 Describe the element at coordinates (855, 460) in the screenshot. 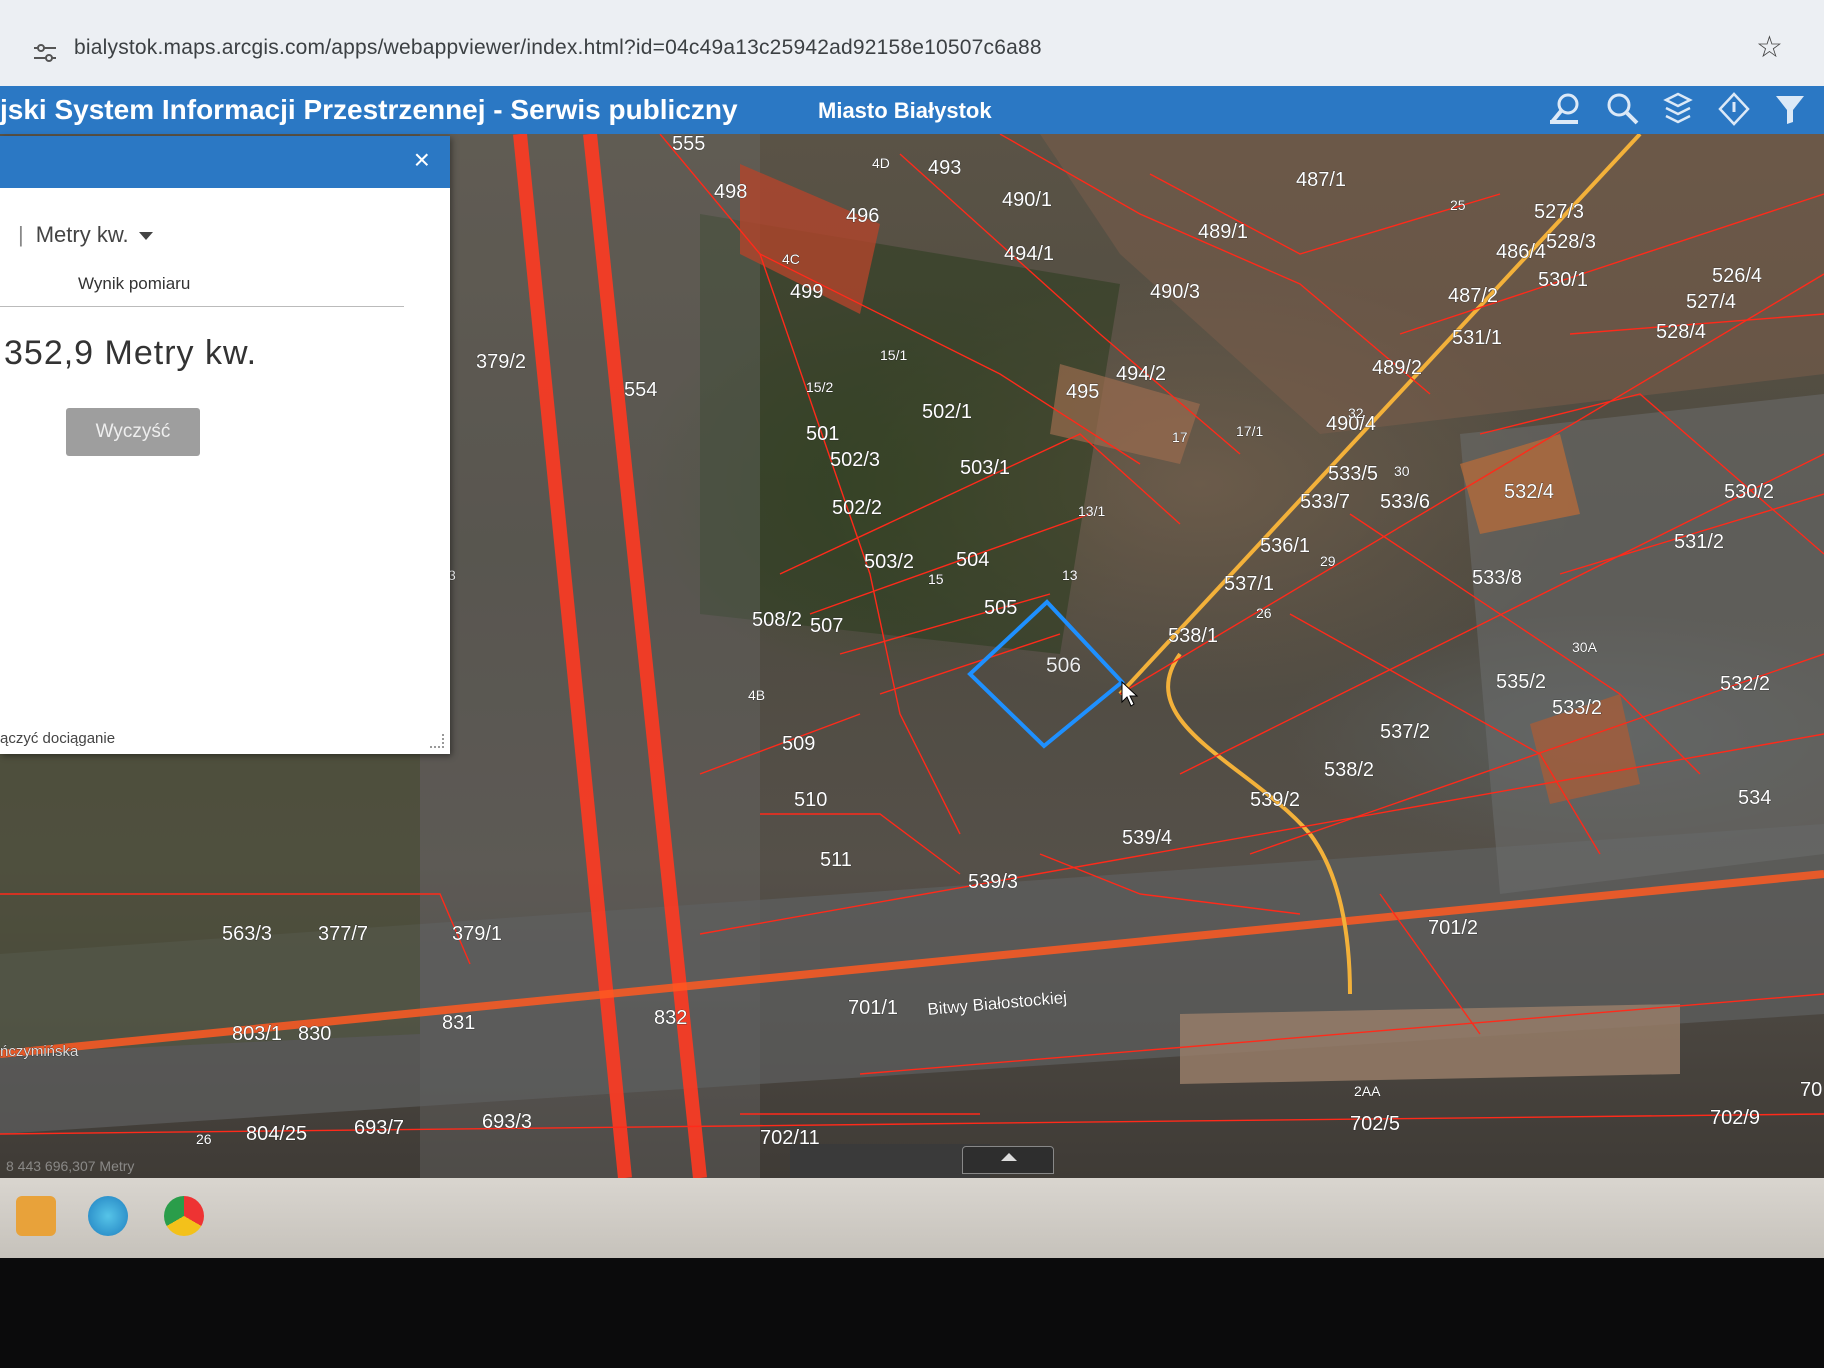

I see `parcel-label: 502/3` at that location.